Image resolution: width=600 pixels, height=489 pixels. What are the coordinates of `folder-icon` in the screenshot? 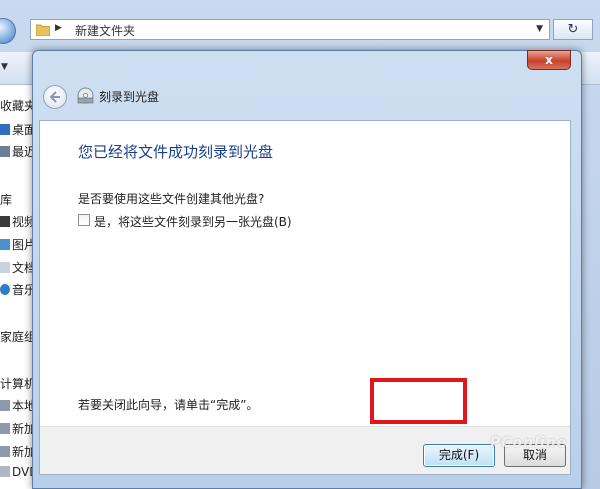 It's located at (43, 30).